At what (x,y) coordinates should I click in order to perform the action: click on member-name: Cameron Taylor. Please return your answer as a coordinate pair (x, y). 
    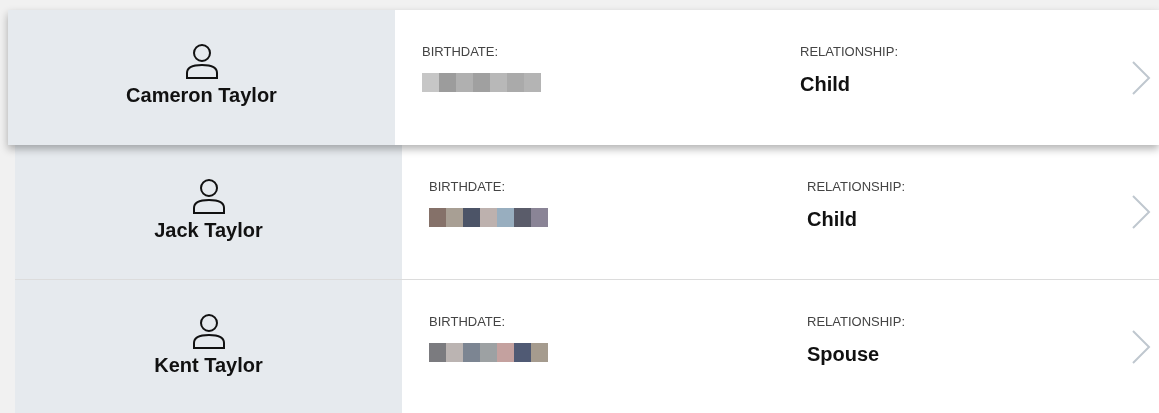
    Looking at the image, I should click on (201, 95).